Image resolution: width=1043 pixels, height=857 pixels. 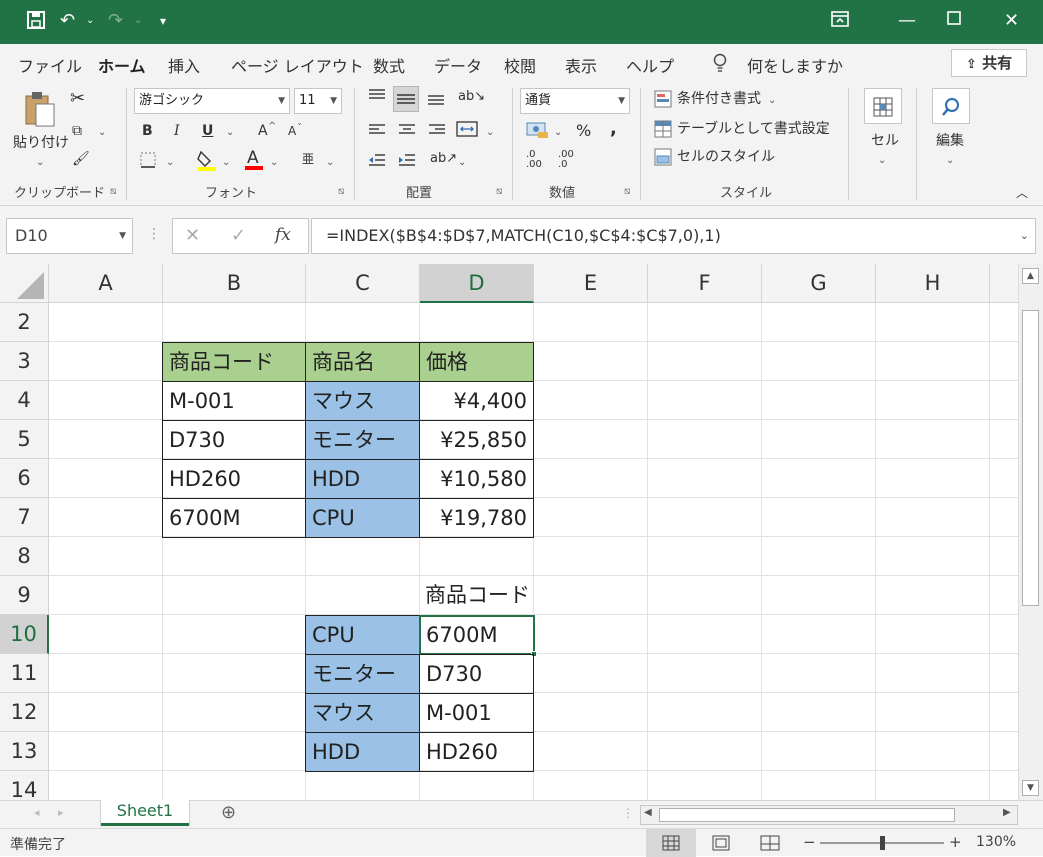 I want to click on row-header-3: 3, so click(x=24, y=361).